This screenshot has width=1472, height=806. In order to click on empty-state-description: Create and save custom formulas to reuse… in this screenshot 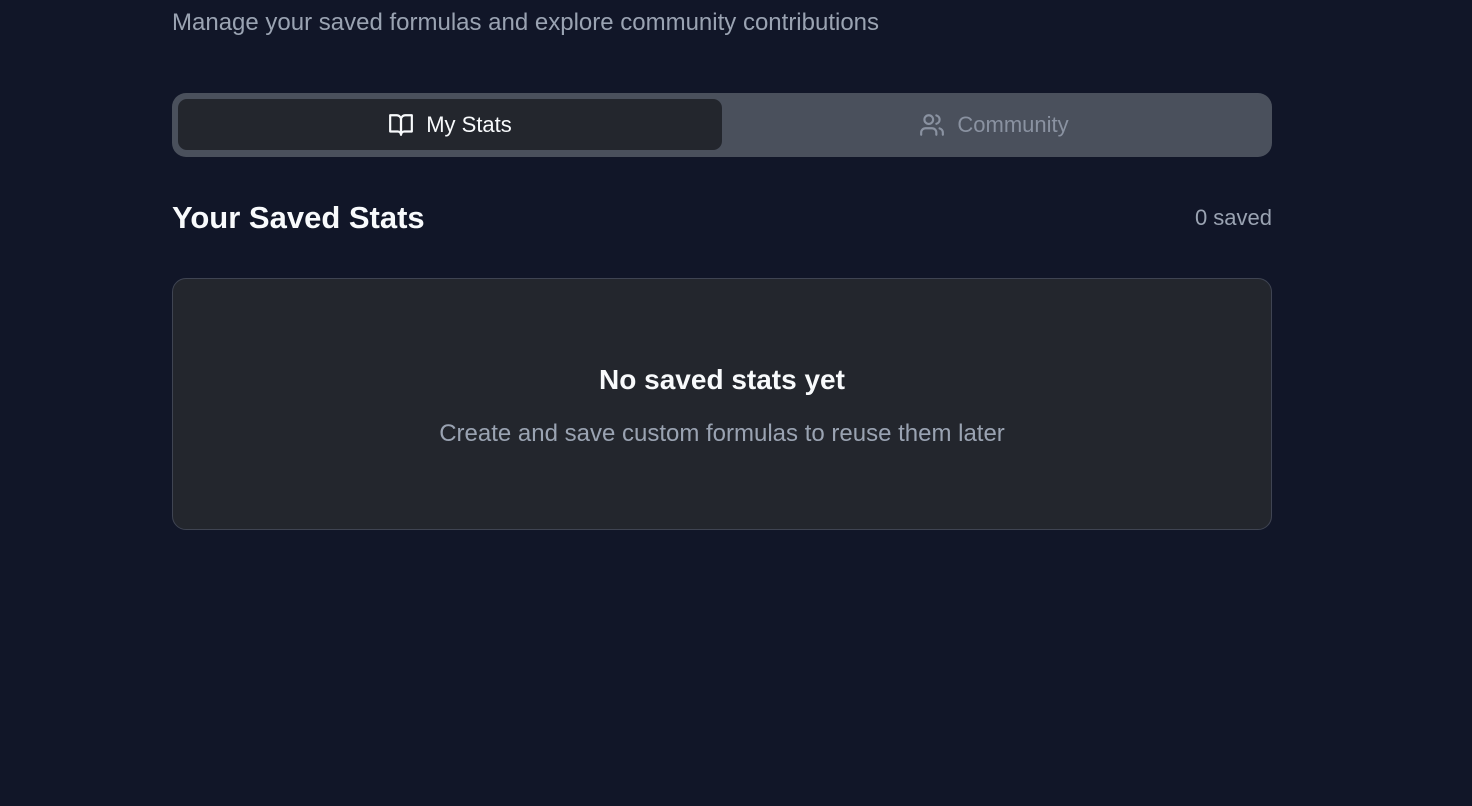, I will do `click(722, 433)`.